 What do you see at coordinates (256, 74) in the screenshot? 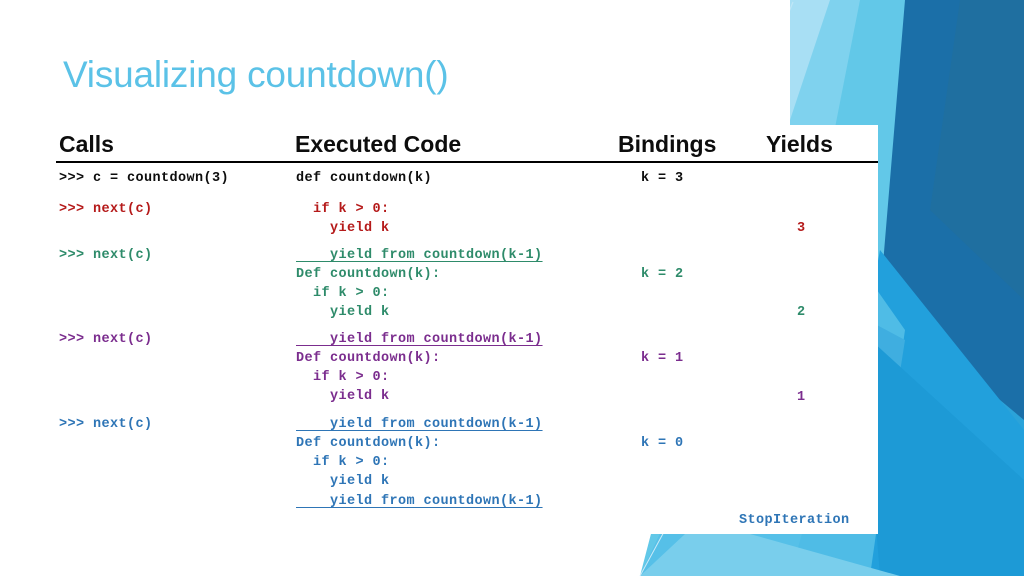
I see `page-title: Visualizing countdown()` at bounding box center [256, 74].